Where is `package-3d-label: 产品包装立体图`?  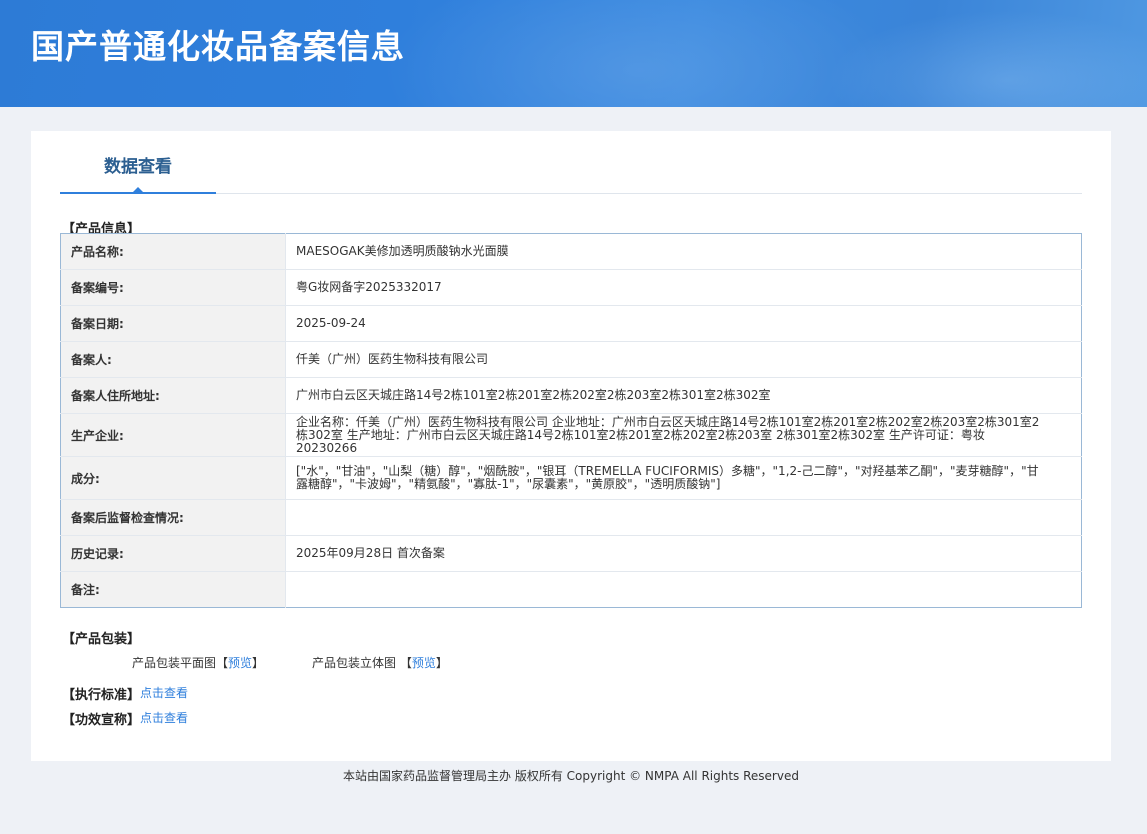 package-3d-label: 产品包装立体图 is located at coordinates (354, 663).